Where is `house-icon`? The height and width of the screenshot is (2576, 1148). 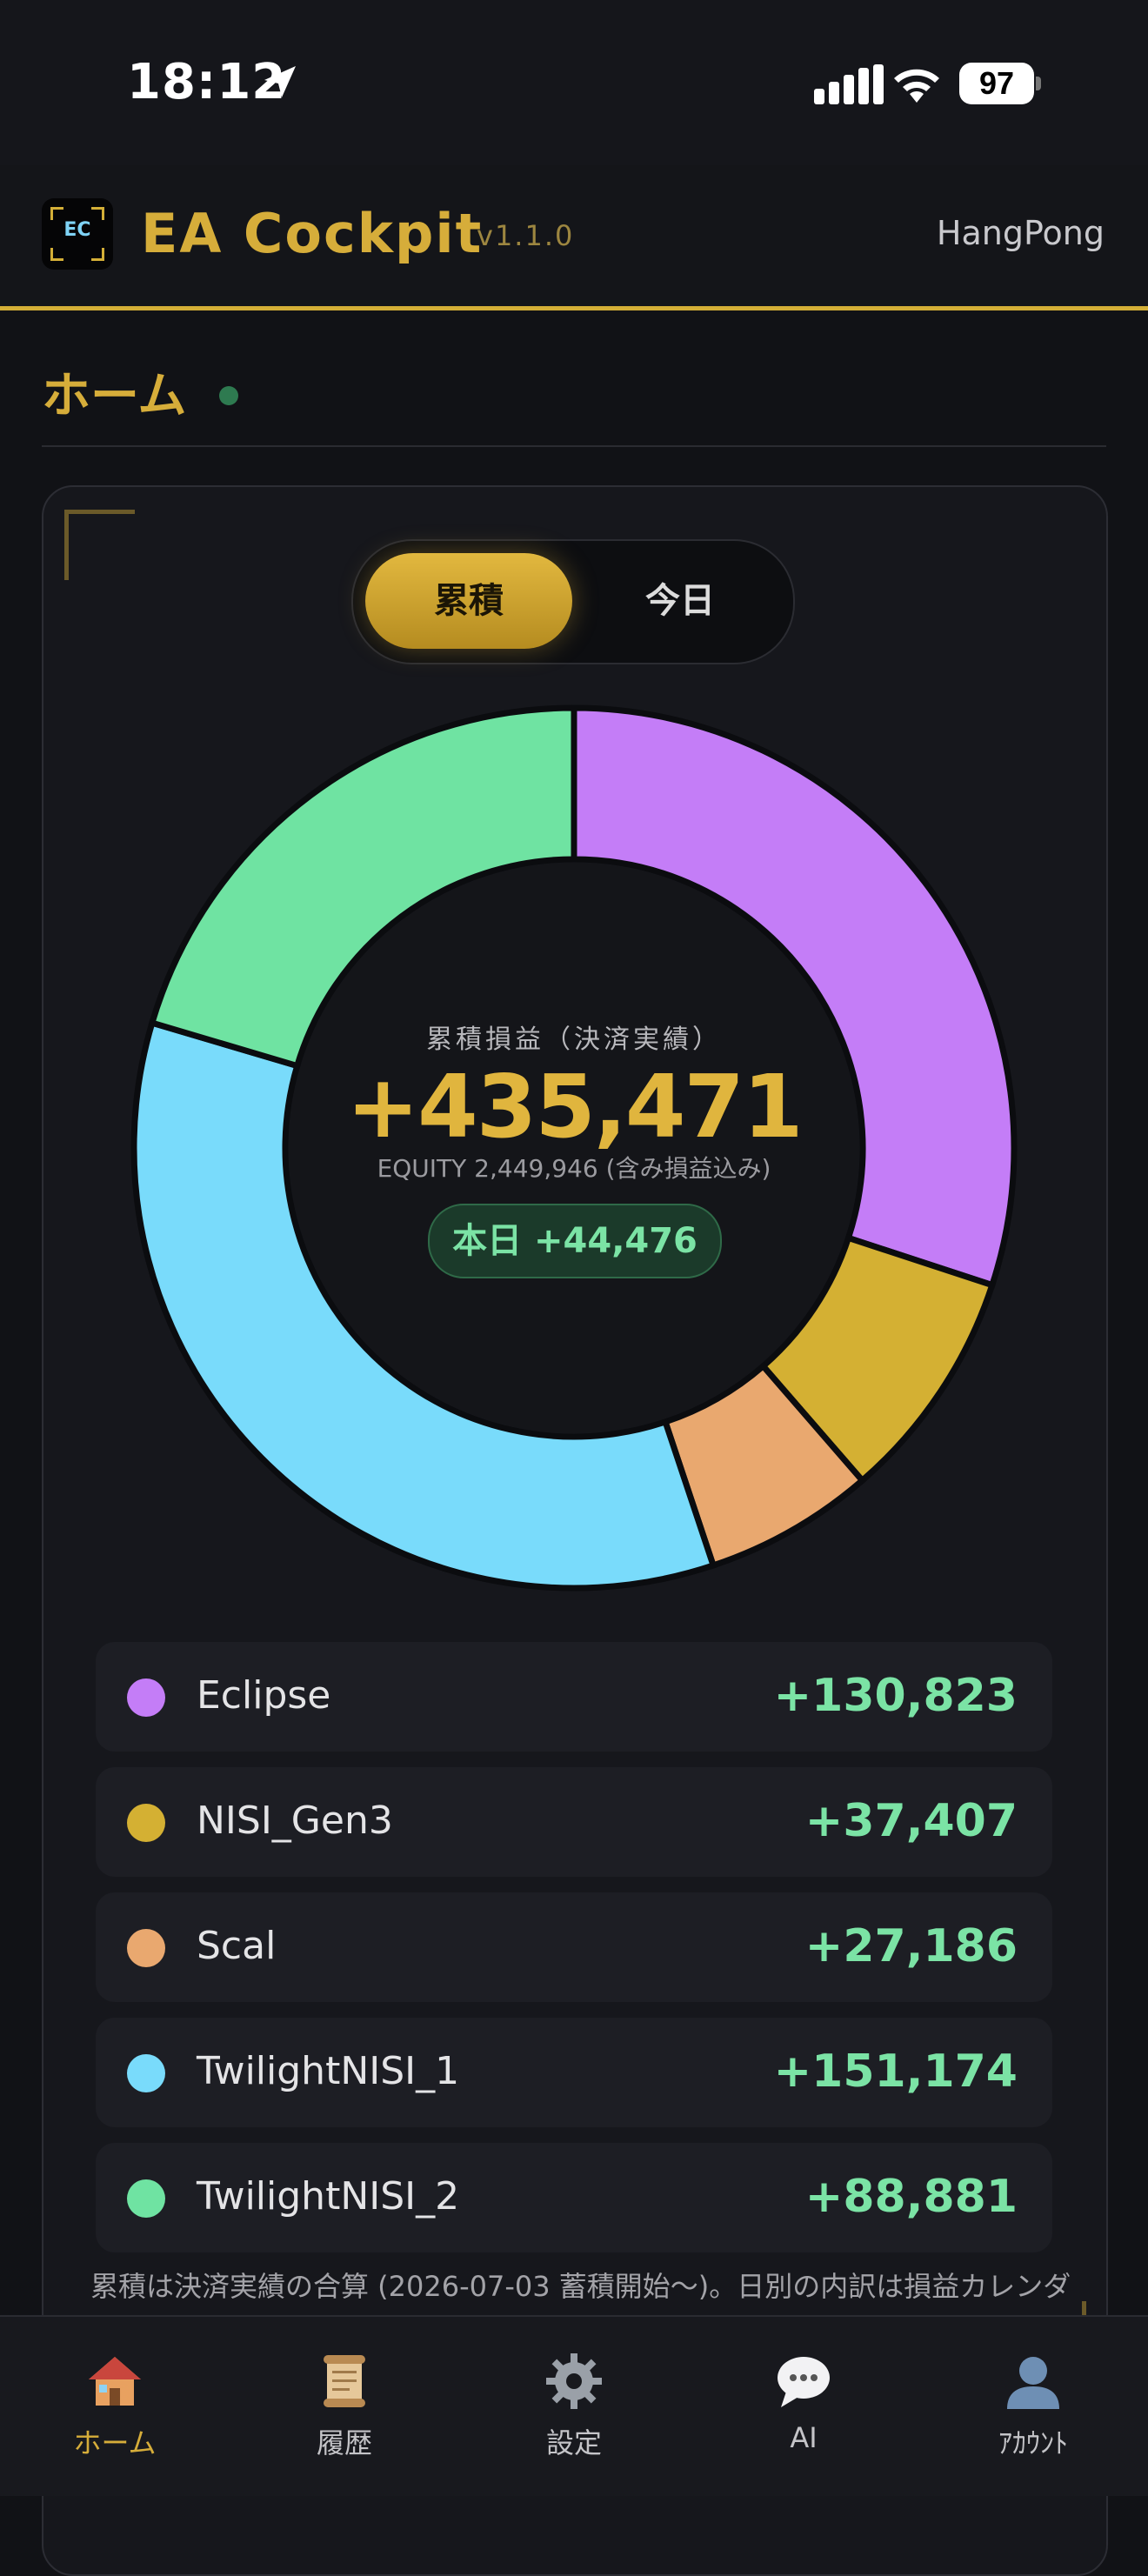 house-icon is located at coordinates (115, 2381).